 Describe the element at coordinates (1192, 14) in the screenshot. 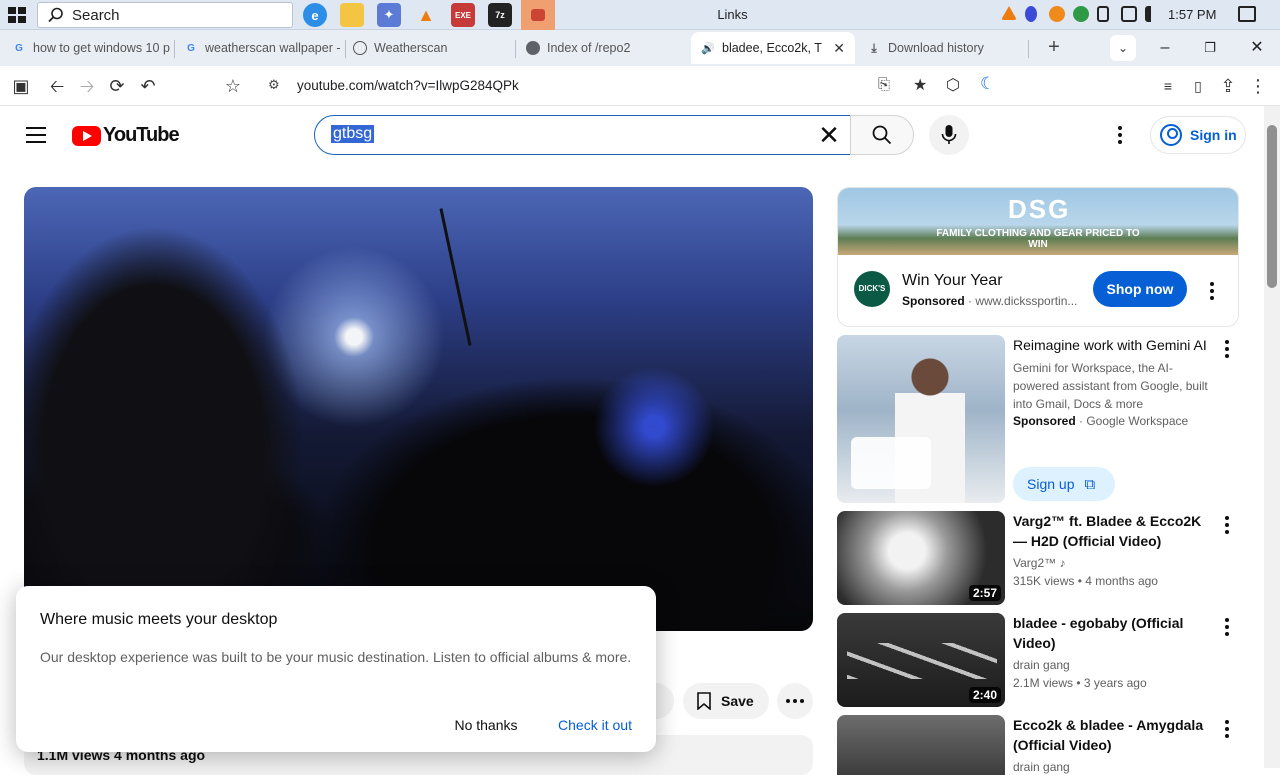

I see `clock: 1:57 PM` at that location.